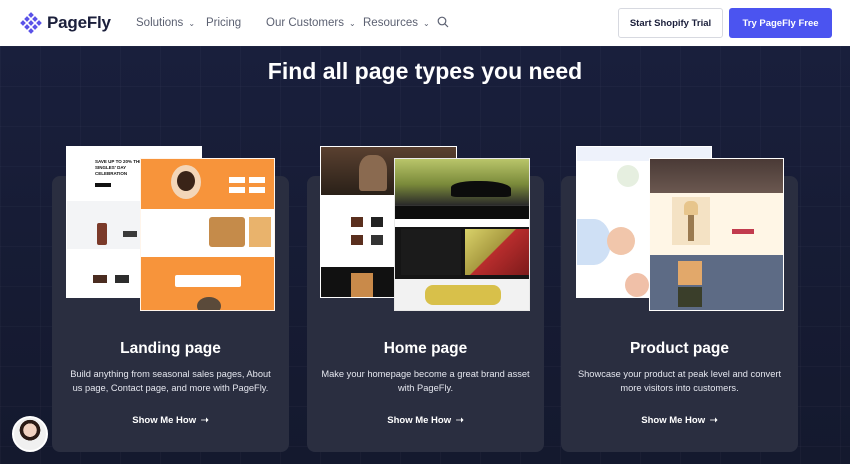  What do you see at coordinates (628, 176) in the screenshot?
I see `preview-product-image` at bounding box center [628, 176].